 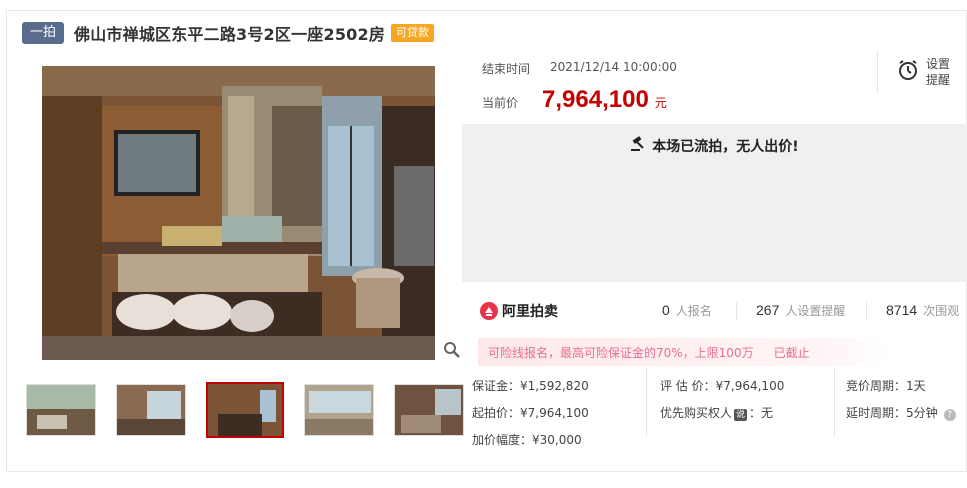 I want to click on start-price-info: 起拍价：¥7,964,100, so click(x=530, y=413).